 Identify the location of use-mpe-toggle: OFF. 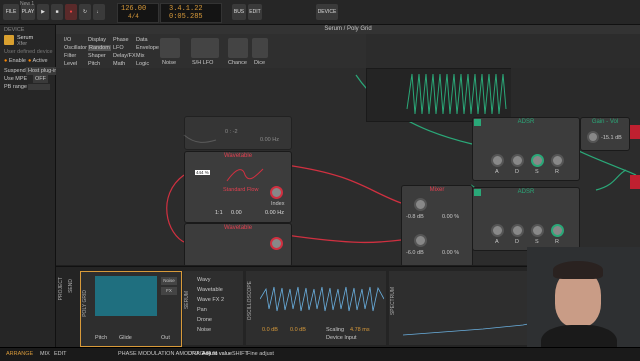
(40, 79).